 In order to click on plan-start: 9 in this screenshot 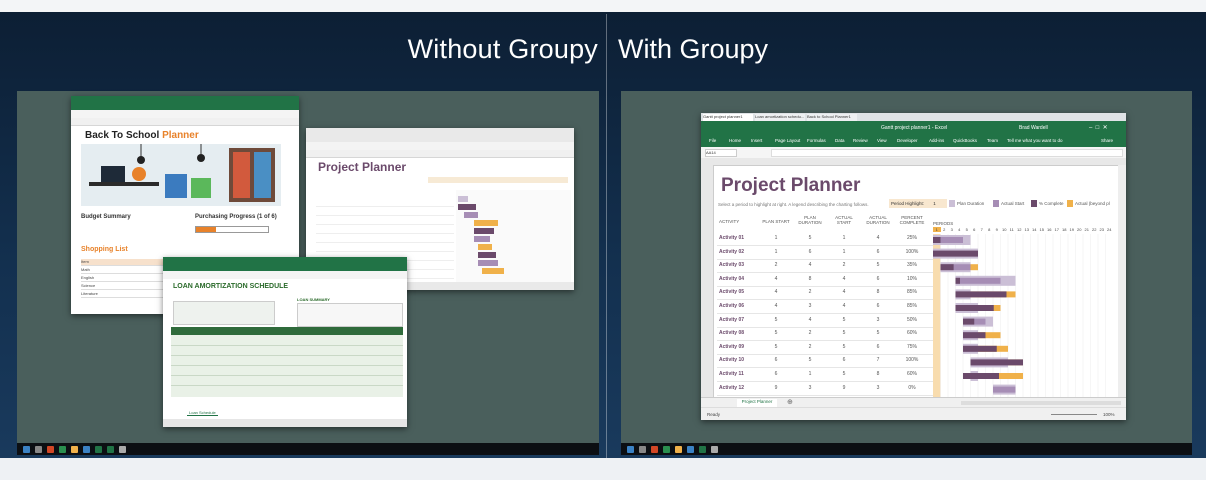, I will do `click(776, 387)`.